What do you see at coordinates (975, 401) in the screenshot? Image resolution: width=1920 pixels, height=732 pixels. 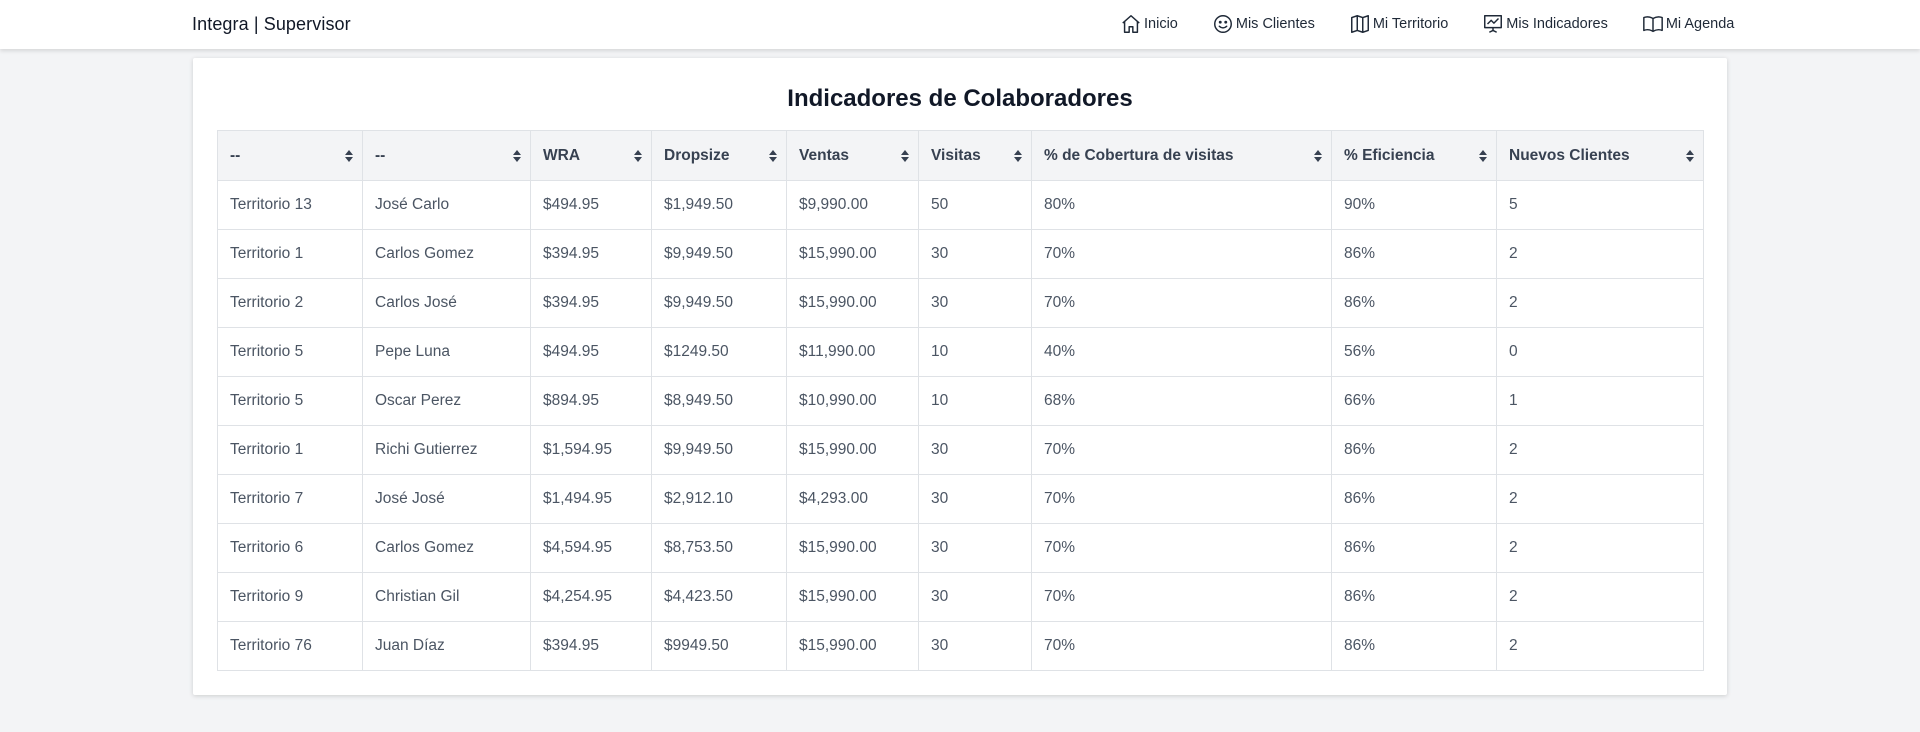 I see `table-cell: 10` at bounding box center [975, 401].